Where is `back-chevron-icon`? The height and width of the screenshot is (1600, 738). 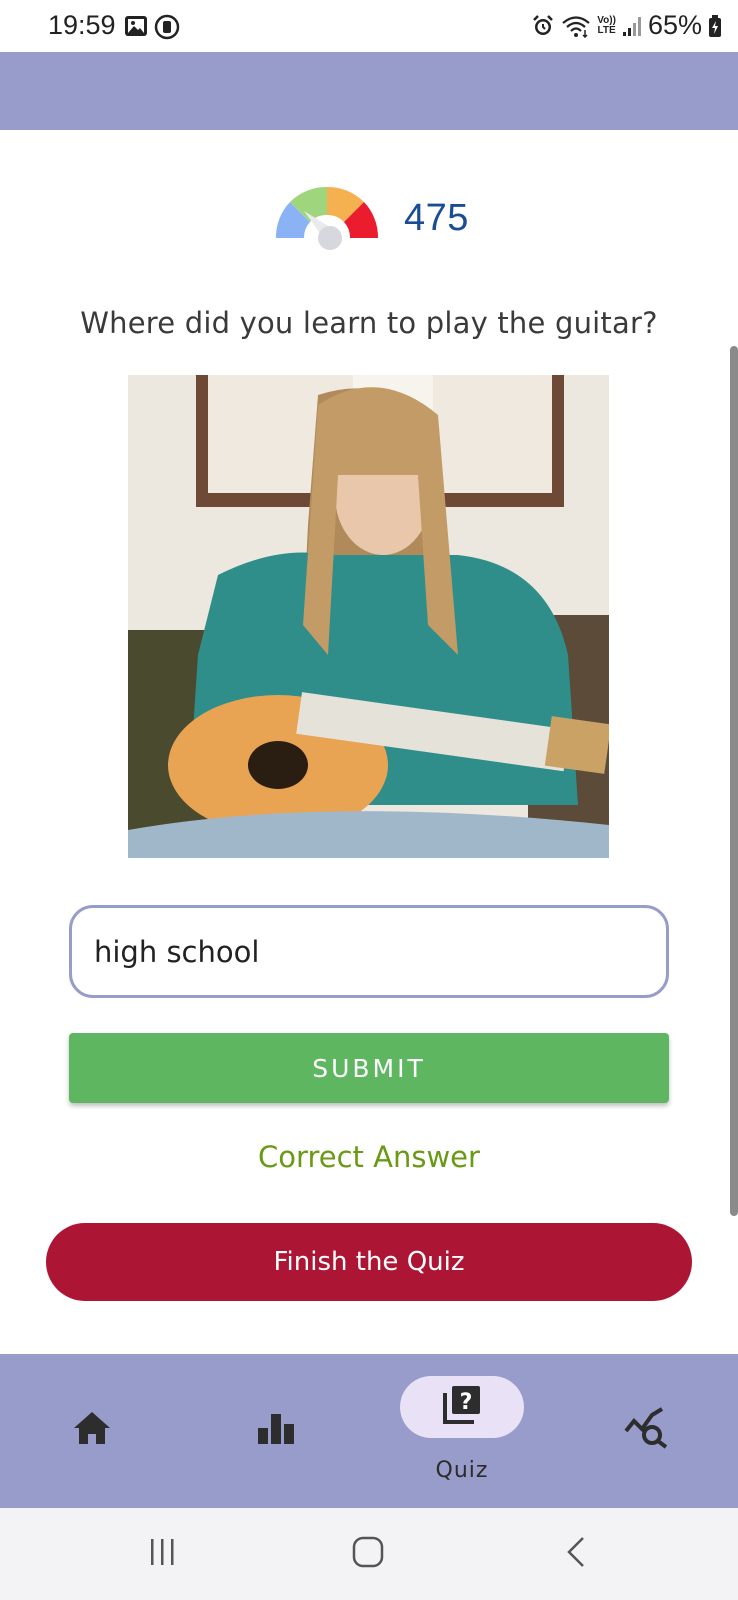 back-chevron-icon is located at coordinates (576, 1554).